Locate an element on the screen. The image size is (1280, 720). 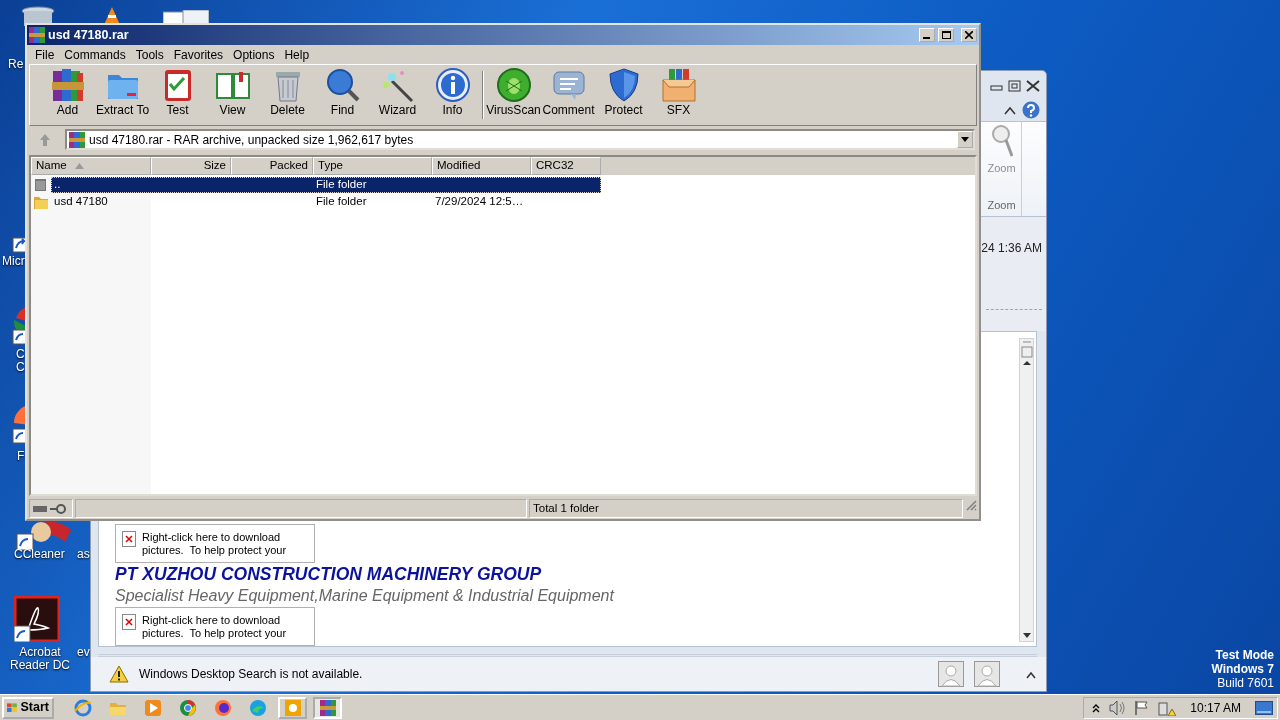
toolbar-button: View is located at coordinates (232, 95).